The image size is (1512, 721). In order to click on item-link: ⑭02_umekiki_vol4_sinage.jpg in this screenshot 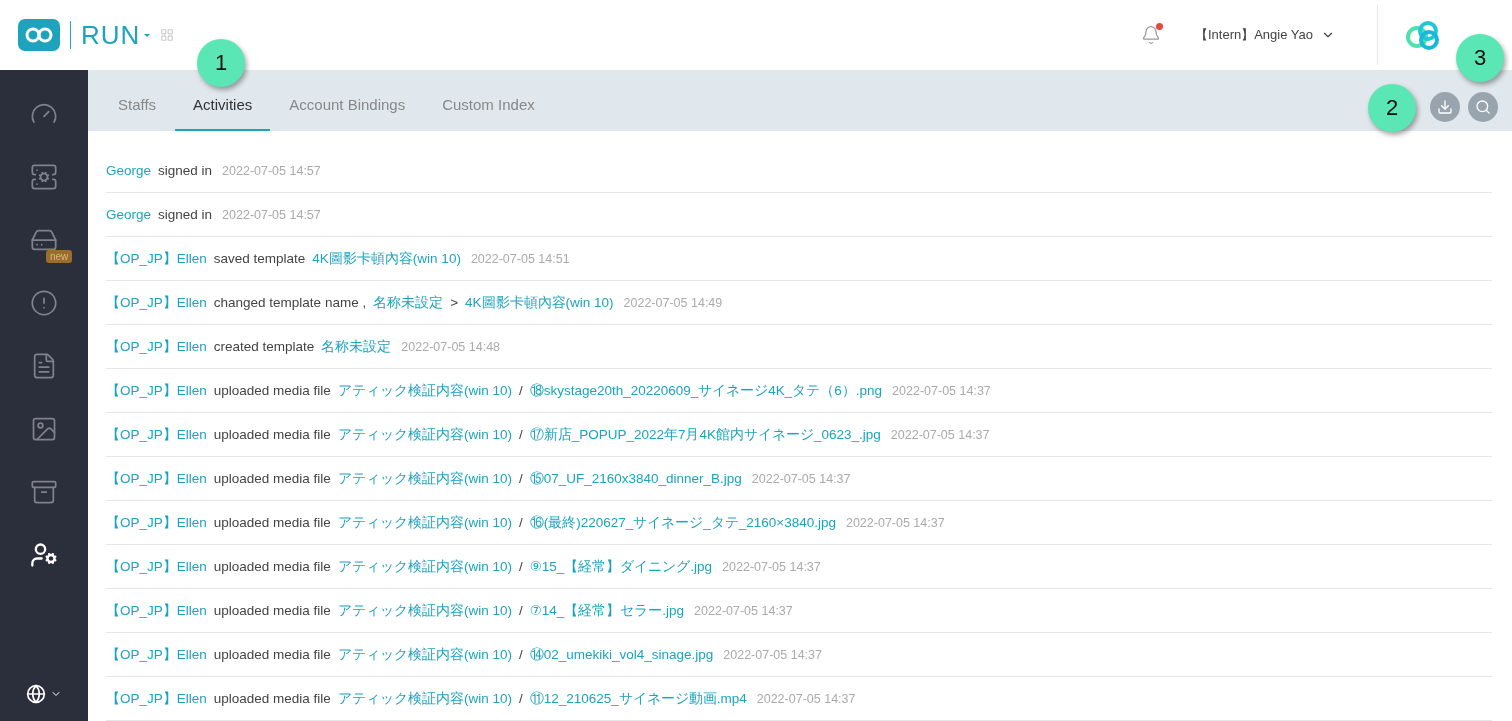, I will do `click(621, 654)`.